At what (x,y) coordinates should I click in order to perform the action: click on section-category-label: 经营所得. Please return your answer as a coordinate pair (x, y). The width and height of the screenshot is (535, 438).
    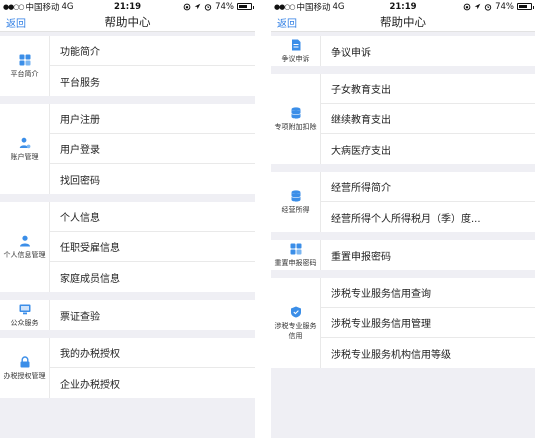
    Looking at the image, I should click on (295, 209).